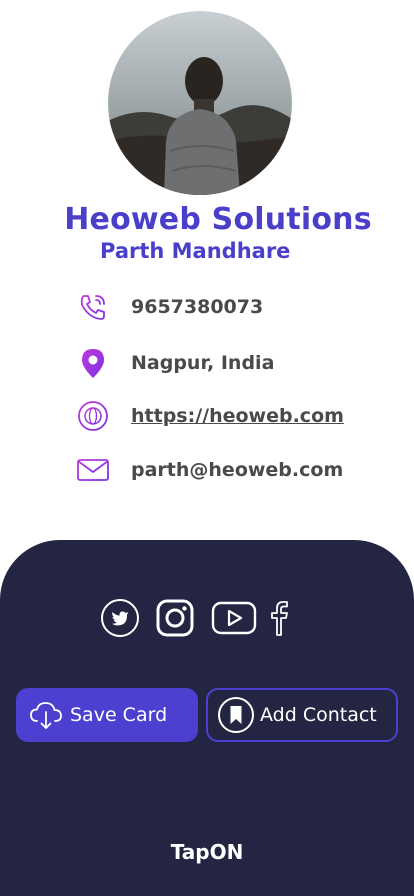 This screenshot has width=414, height=896. What do you see at coordinates (93, 363) in the screenshot?
I see `location-pin-icon` at bounding box center [93, 363].